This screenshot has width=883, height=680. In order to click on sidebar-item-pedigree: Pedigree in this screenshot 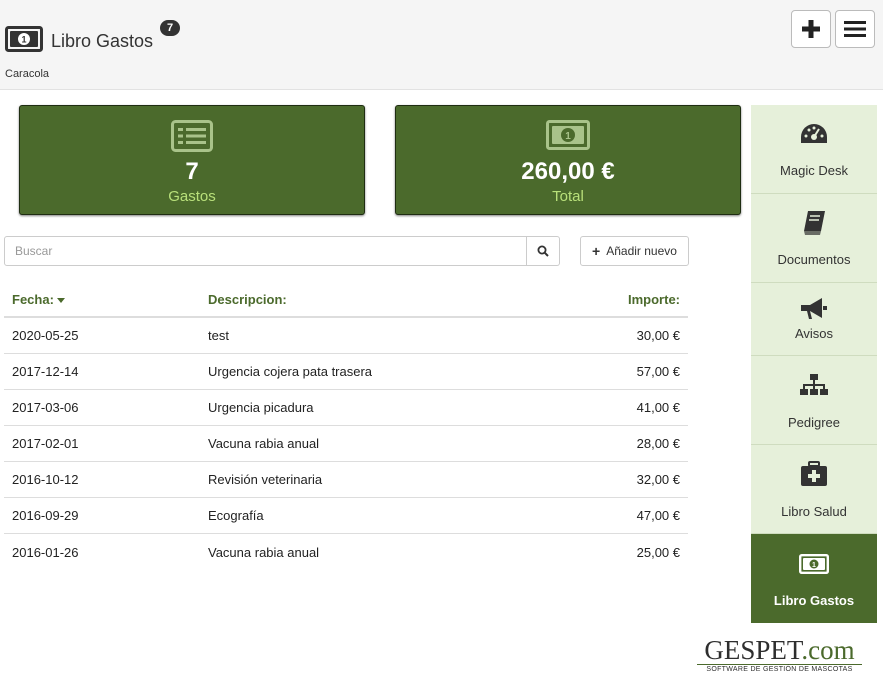, I will do `click(814, 400)`.